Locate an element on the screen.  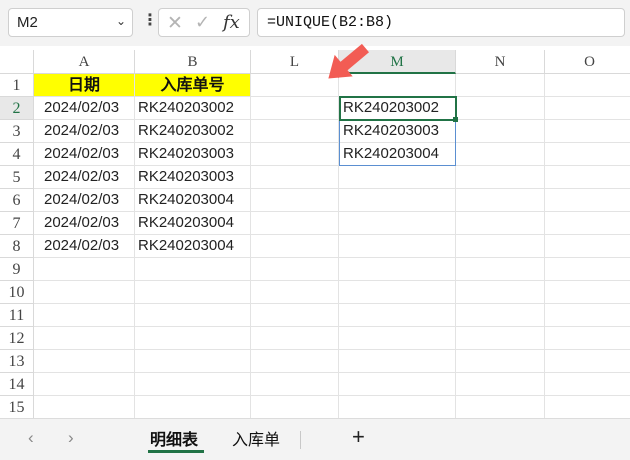
red-arrow-annotation is located at coordinates (349, 61).